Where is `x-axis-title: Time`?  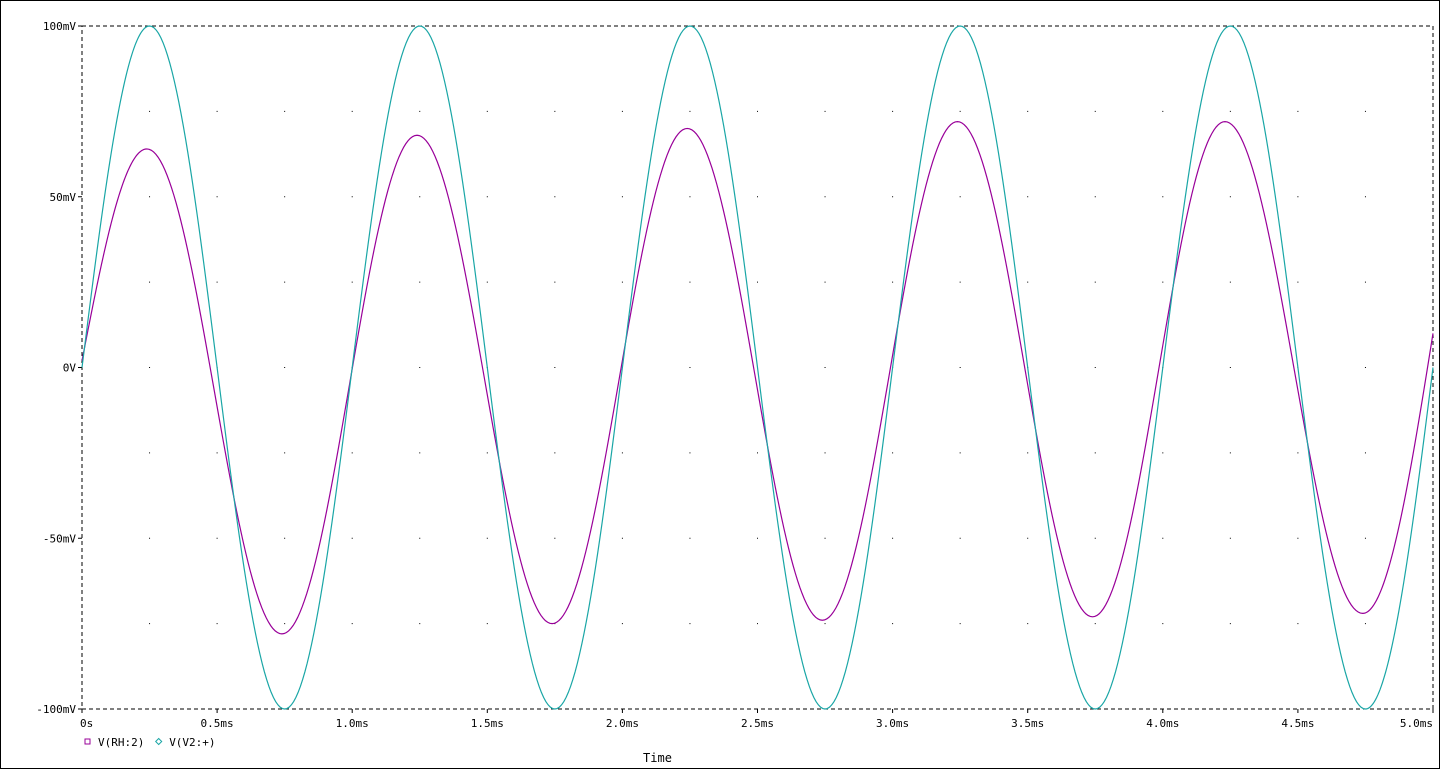
x-axis-title: Time is located at coordinates (657, 758).